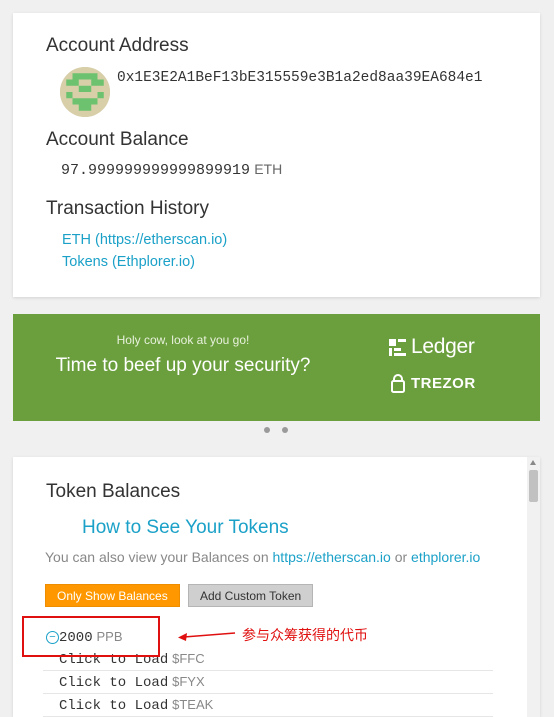 The image size is (554, 717). I want to click on ledger-logo: Ledger, so click(432, 347).